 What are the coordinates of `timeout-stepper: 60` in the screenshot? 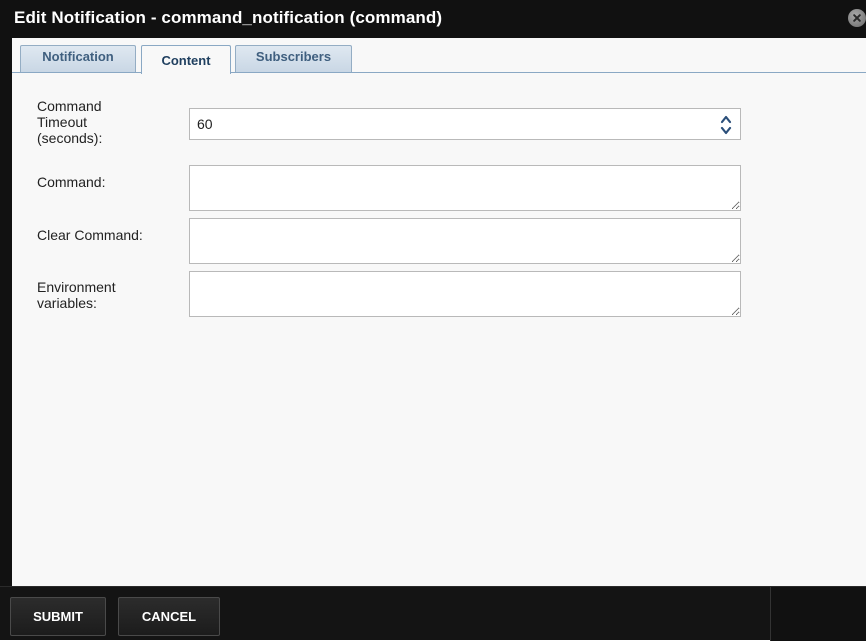 It's located at (465, 124).